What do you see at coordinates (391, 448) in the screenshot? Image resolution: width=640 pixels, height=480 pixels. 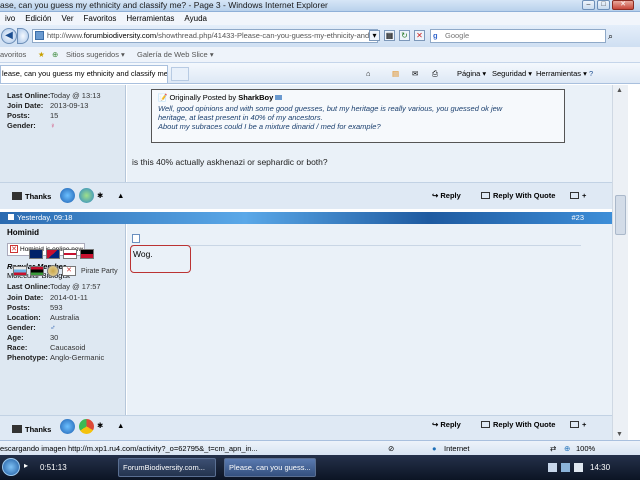 I see `popup-blocker-icon: ⊘` at bounding box center [391, 448].